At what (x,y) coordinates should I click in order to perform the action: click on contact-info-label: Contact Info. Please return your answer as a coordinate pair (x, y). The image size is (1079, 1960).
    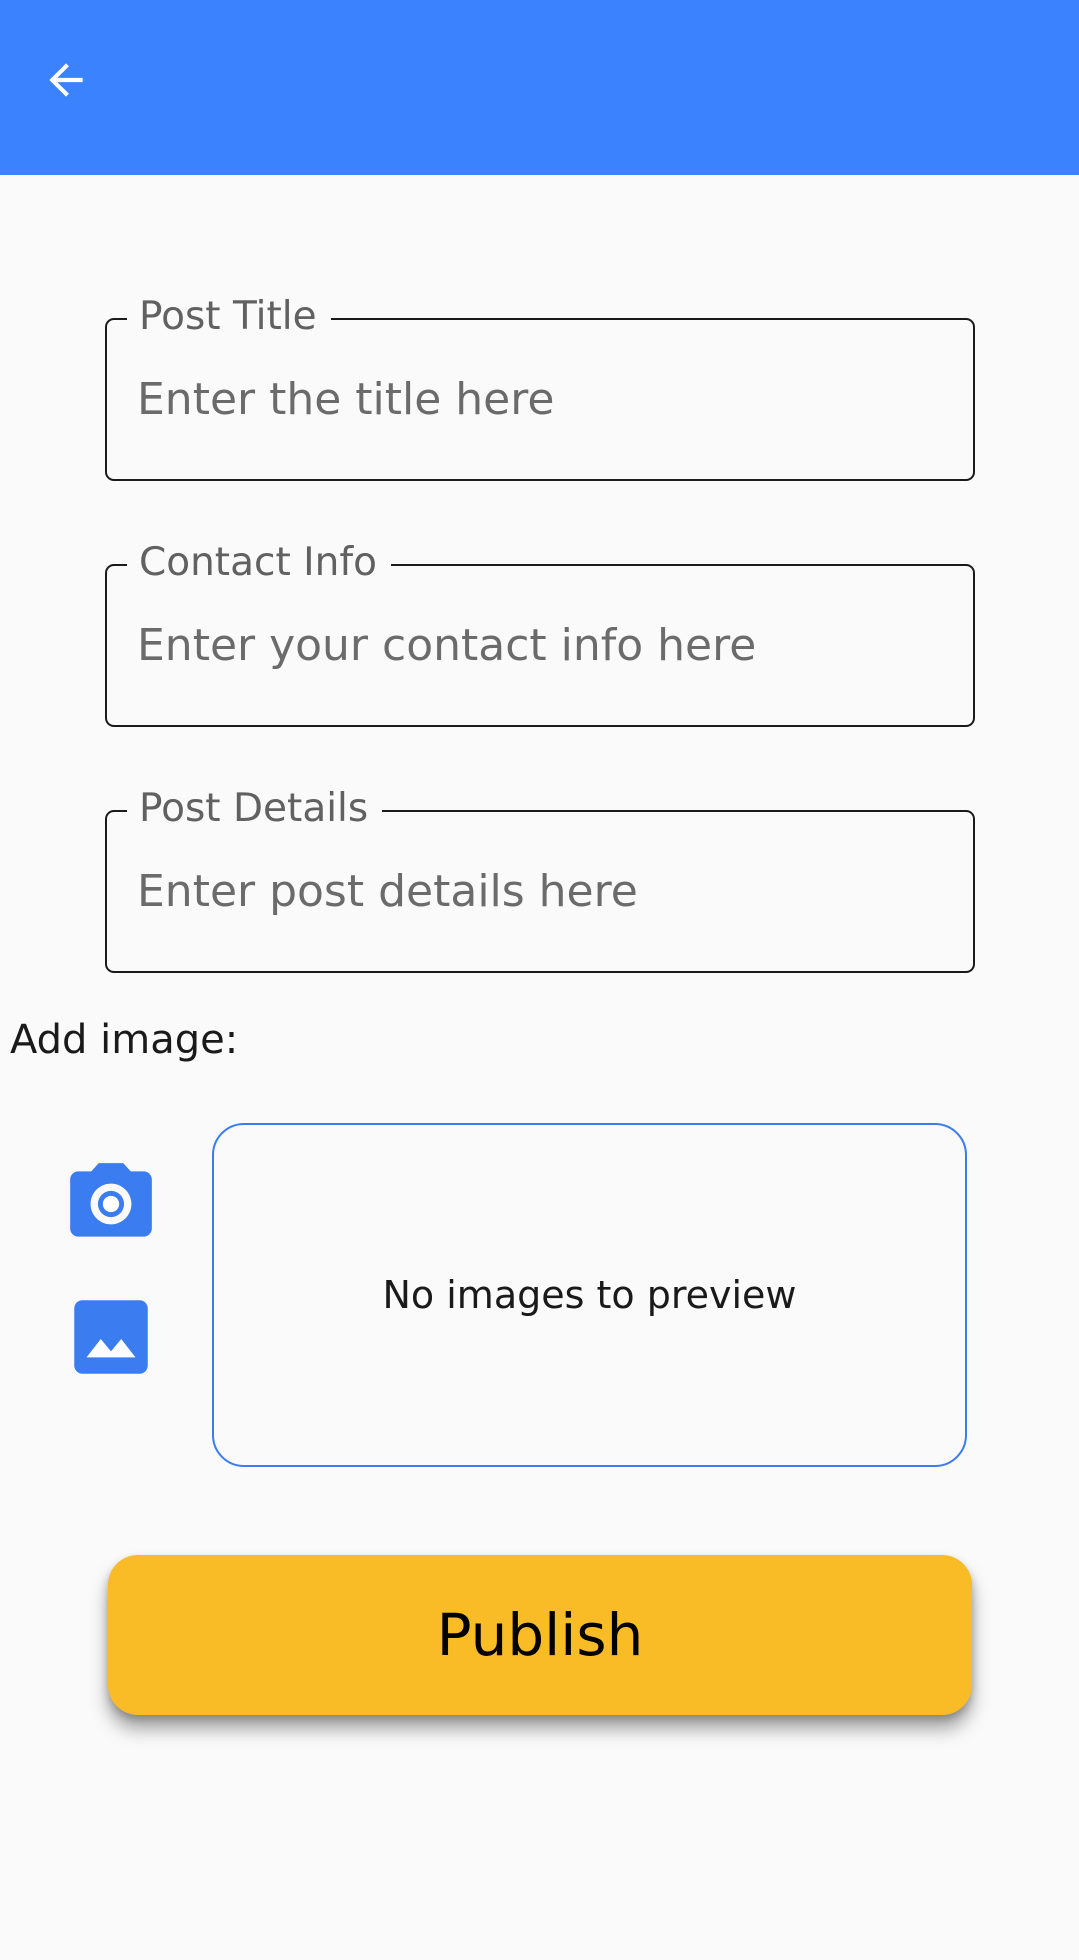
    Looking at the image, I should click on (259, 563).